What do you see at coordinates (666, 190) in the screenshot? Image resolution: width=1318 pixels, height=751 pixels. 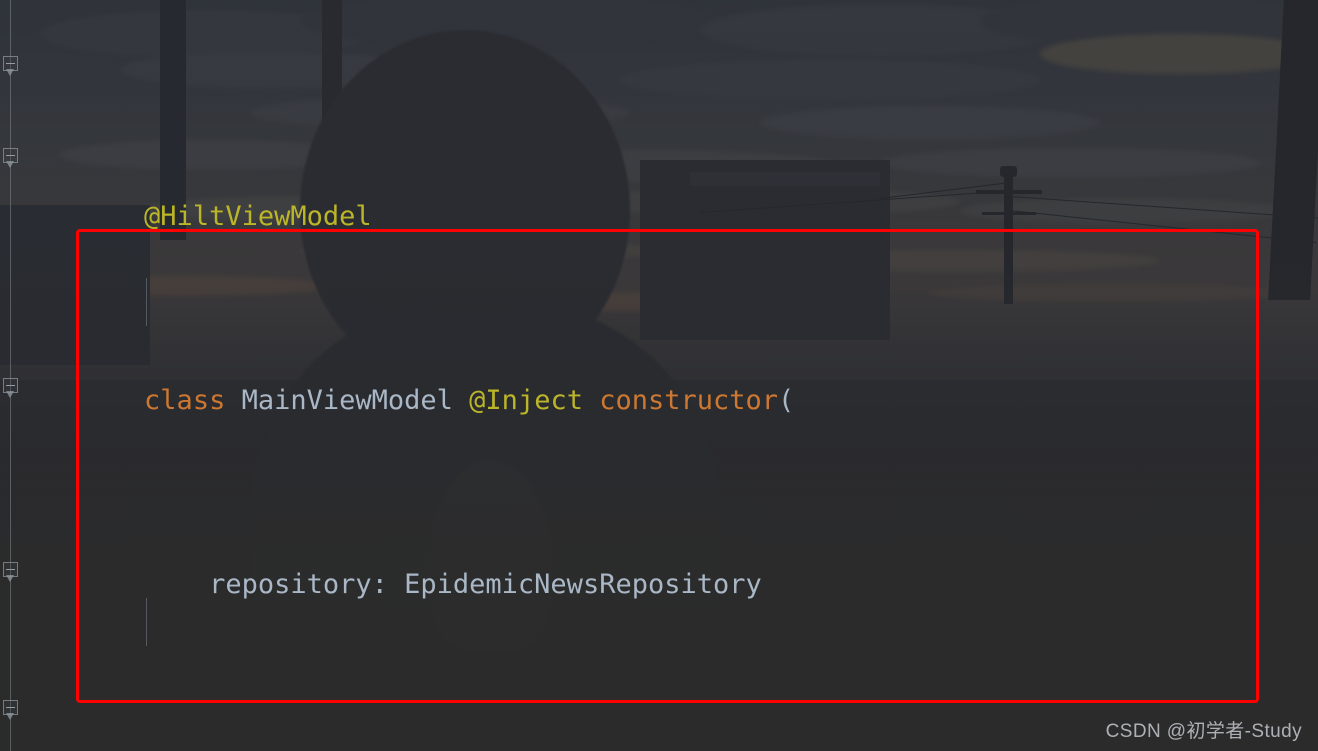 I see `code-line: @HiltViewModel` at bounding box center [666, 190].